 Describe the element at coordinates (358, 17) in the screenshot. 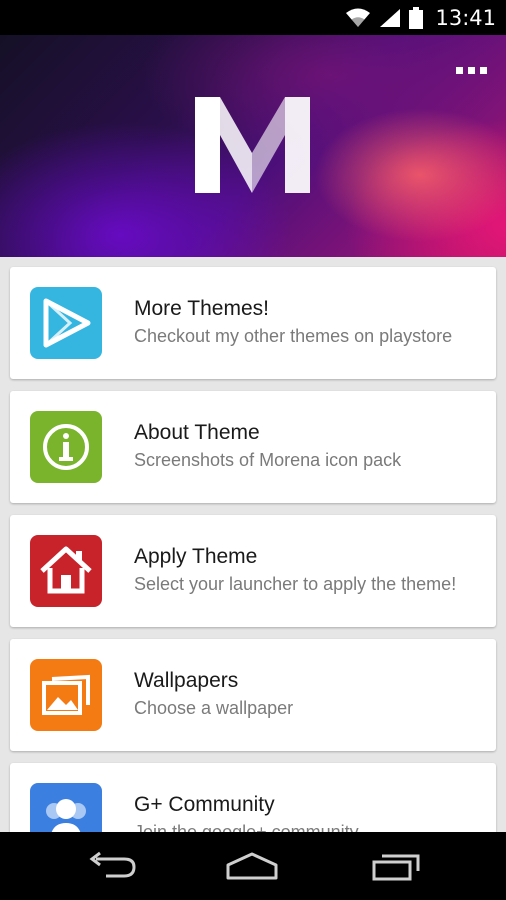

I see `wifi-icon` at that location.